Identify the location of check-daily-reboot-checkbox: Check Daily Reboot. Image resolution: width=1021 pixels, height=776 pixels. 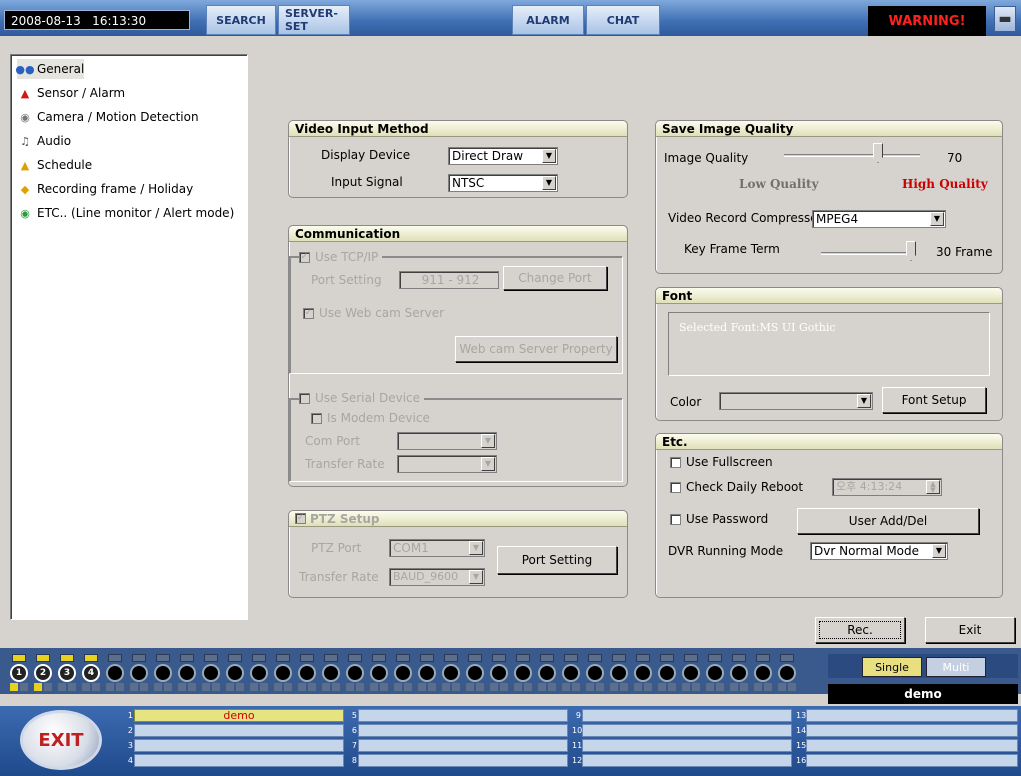
(736, 487).